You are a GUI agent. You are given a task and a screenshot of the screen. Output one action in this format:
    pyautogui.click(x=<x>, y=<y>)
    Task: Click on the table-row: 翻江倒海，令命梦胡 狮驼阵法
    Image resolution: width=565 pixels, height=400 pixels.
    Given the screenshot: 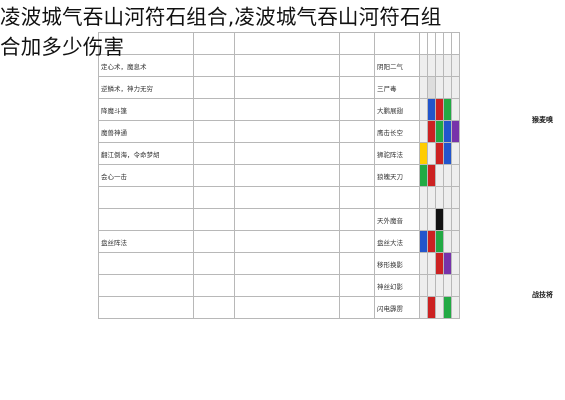 What is the action you would take?
    pyautogui.click(x=279, y=153)
    